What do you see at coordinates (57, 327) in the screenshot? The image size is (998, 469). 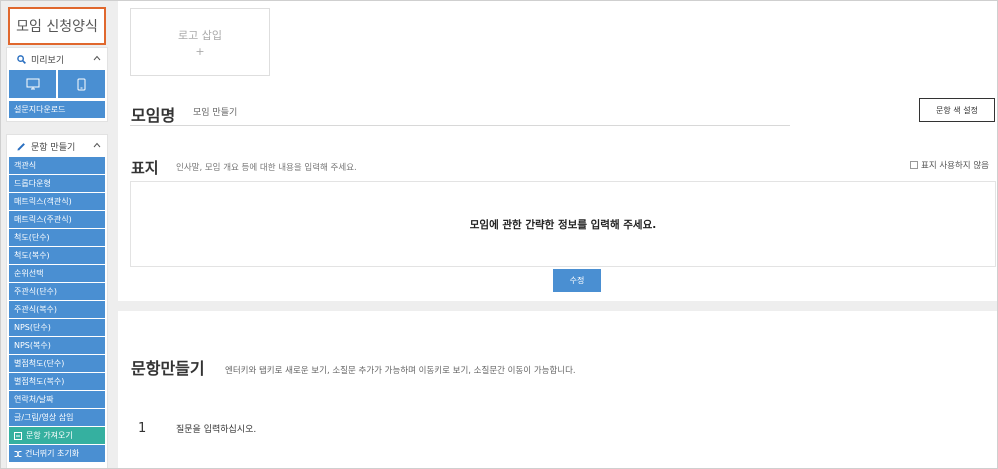 I see `question-type-item: NPS(단수)` at bounding box center [57, 327].